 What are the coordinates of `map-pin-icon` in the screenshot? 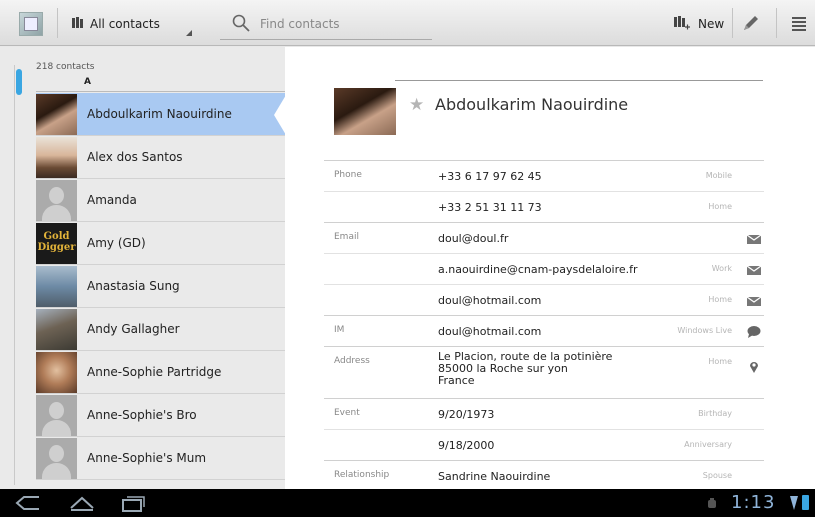 It's located at (754, 367).